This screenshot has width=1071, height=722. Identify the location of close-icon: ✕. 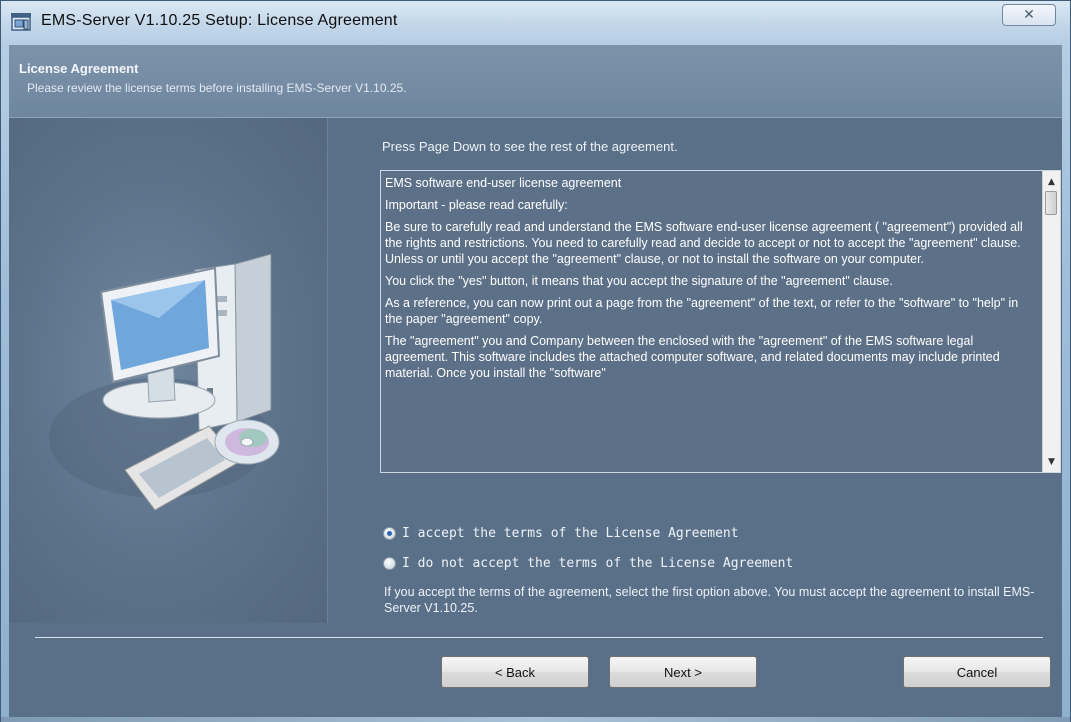
(1029, 15).